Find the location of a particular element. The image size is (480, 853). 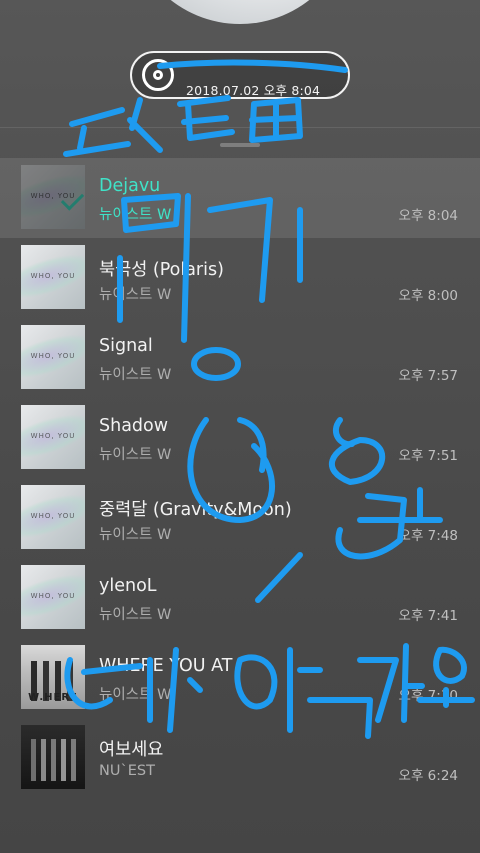

album-art-preview is located at coordinates (240, 12).